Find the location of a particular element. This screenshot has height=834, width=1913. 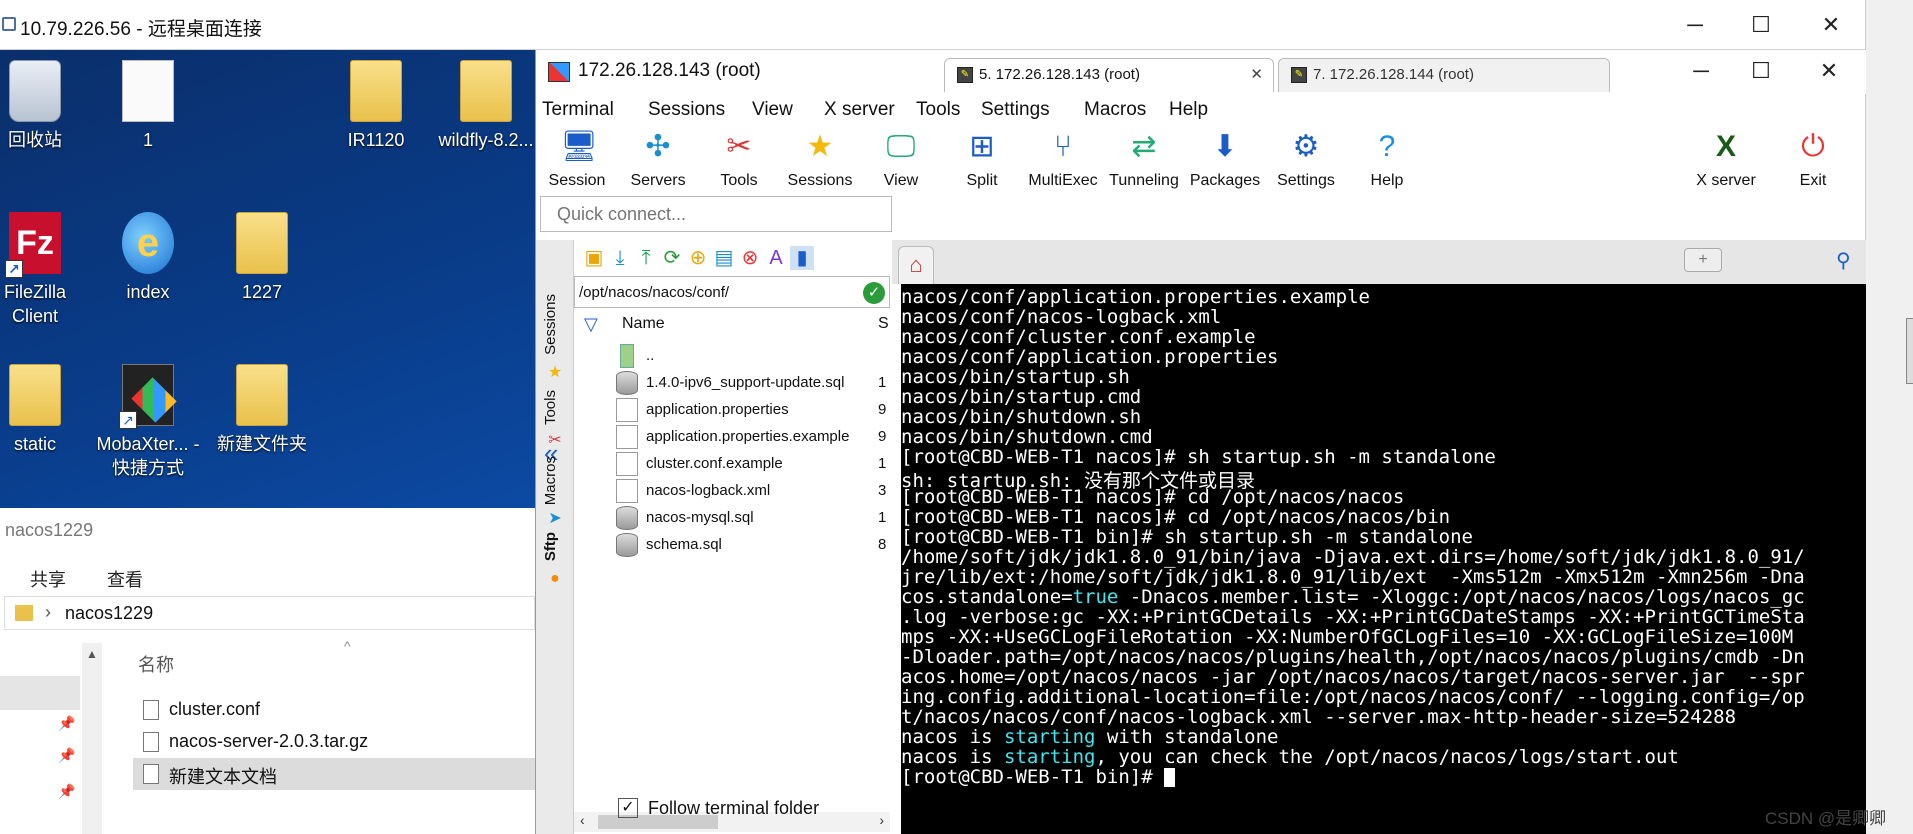

side-tab-macros: Macros is located at coordinates (550, 480).